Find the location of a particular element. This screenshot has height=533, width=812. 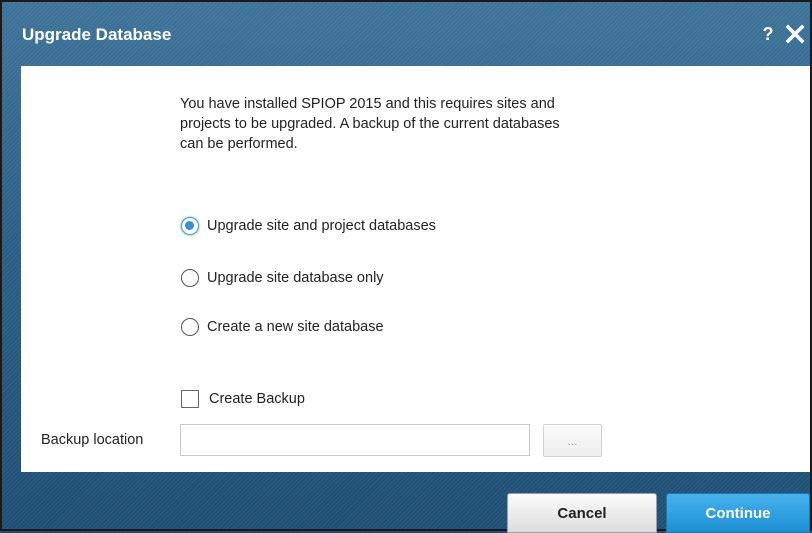

option-upgrade-site-and-projects: Upgrade site and project databases is located at coordinates (308, 226).